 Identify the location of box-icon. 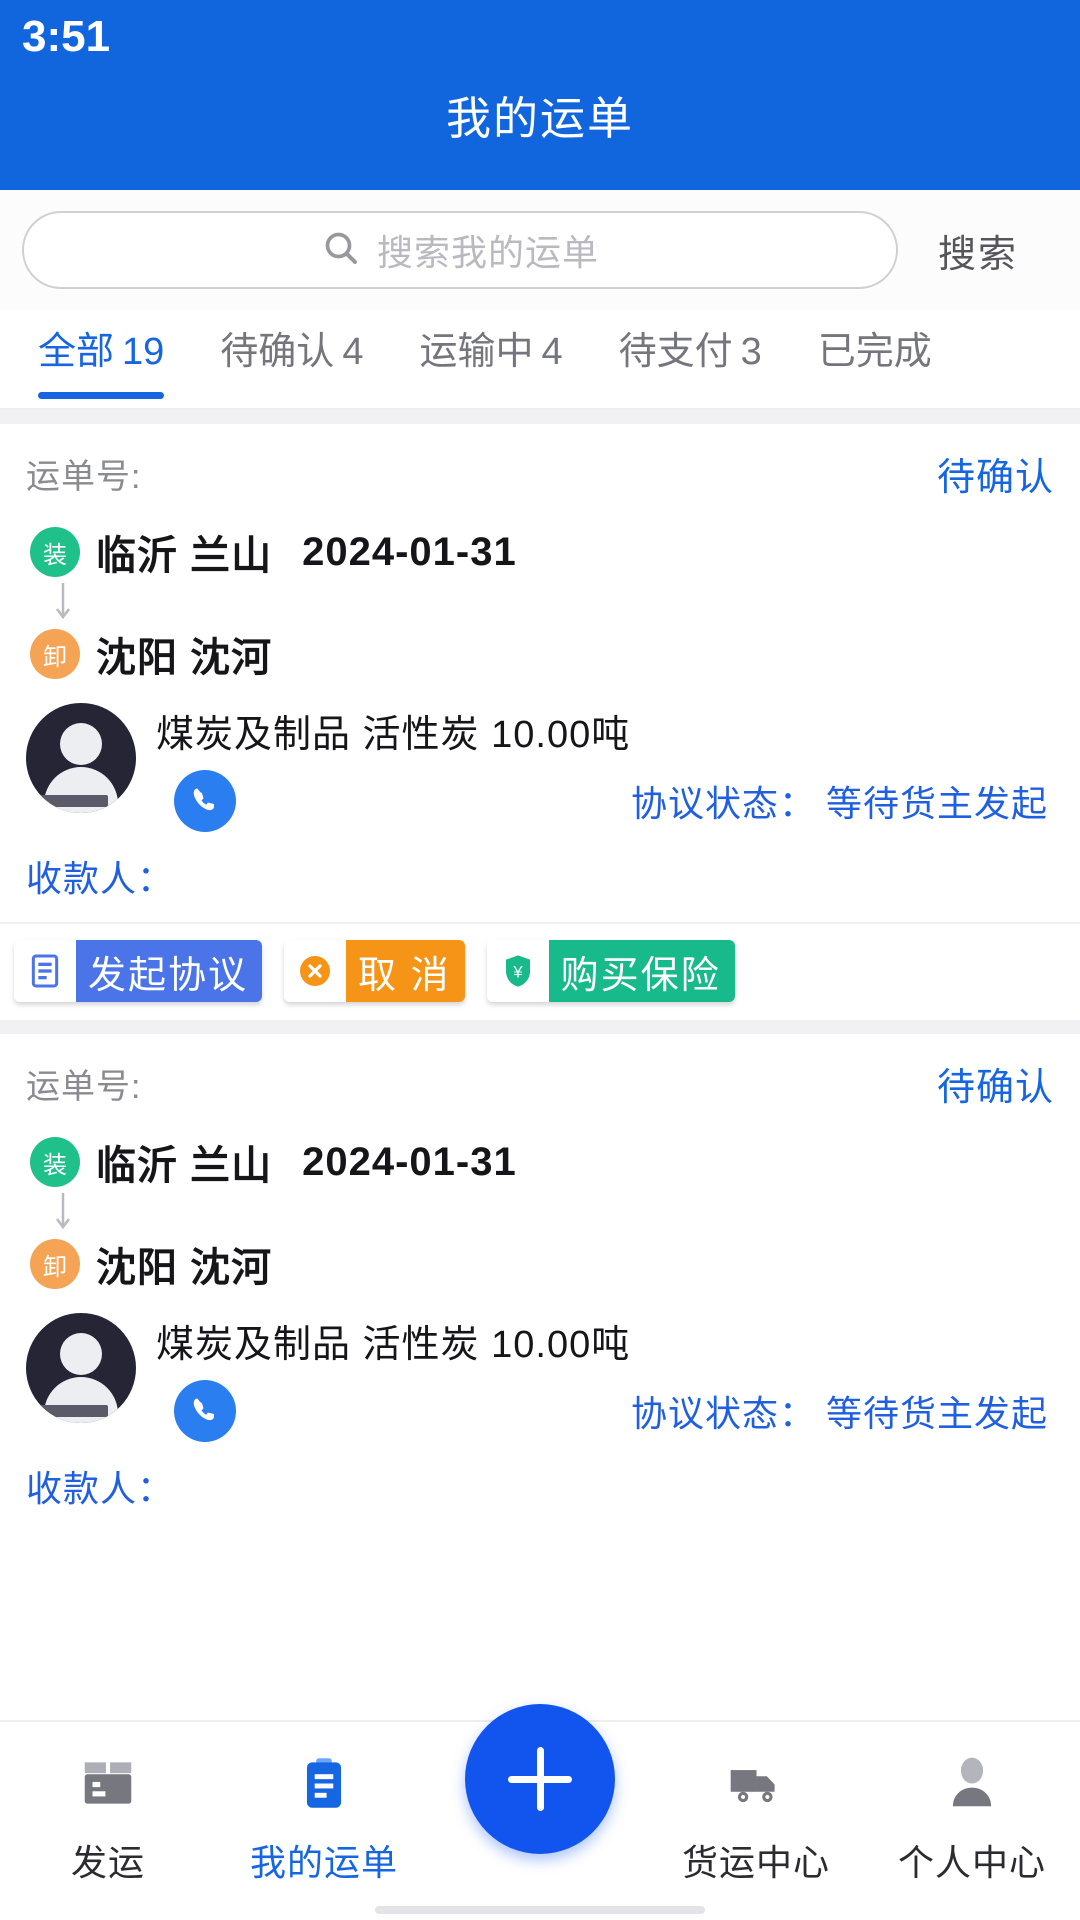
(108, 1783).